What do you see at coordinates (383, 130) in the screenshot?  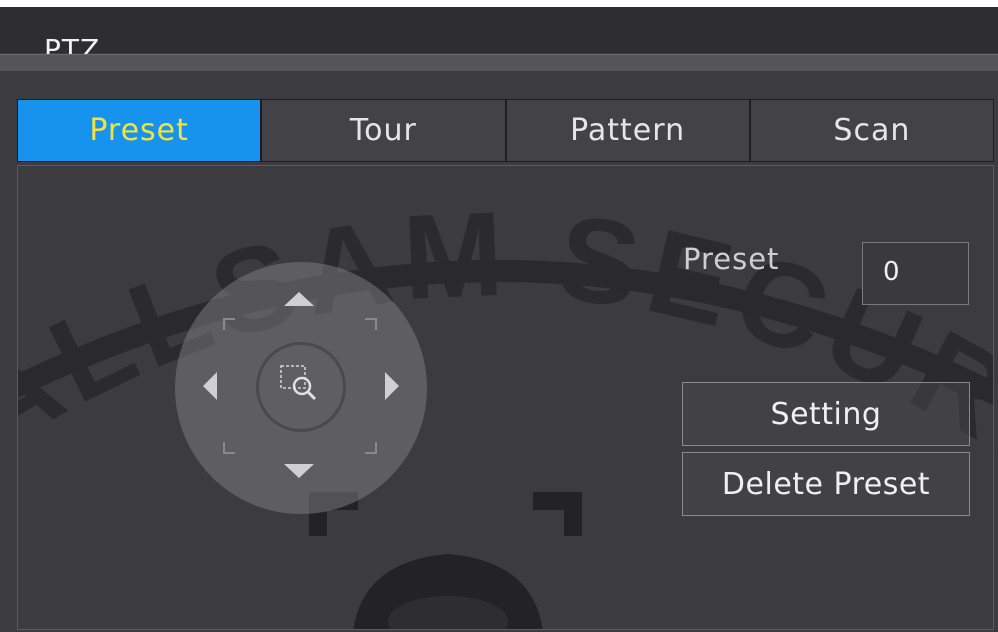 I see `tab-tour: Tour` at bounding box center [383, 130].